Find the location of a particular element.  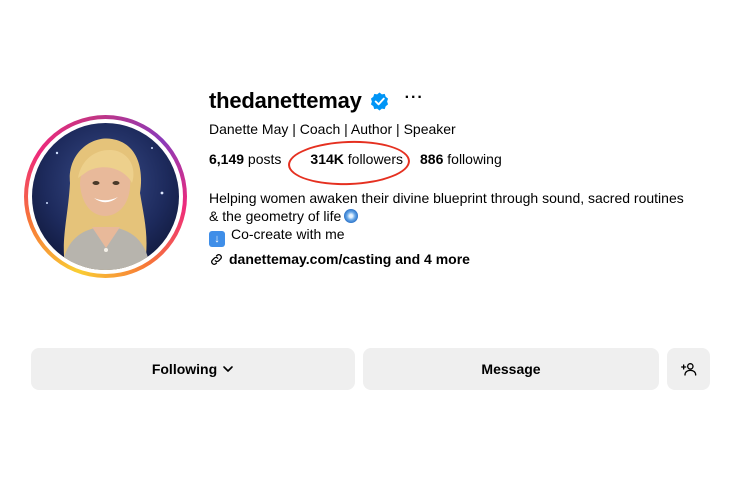

bio-line-3: Co-create with me is located at coordinates (288, 234).